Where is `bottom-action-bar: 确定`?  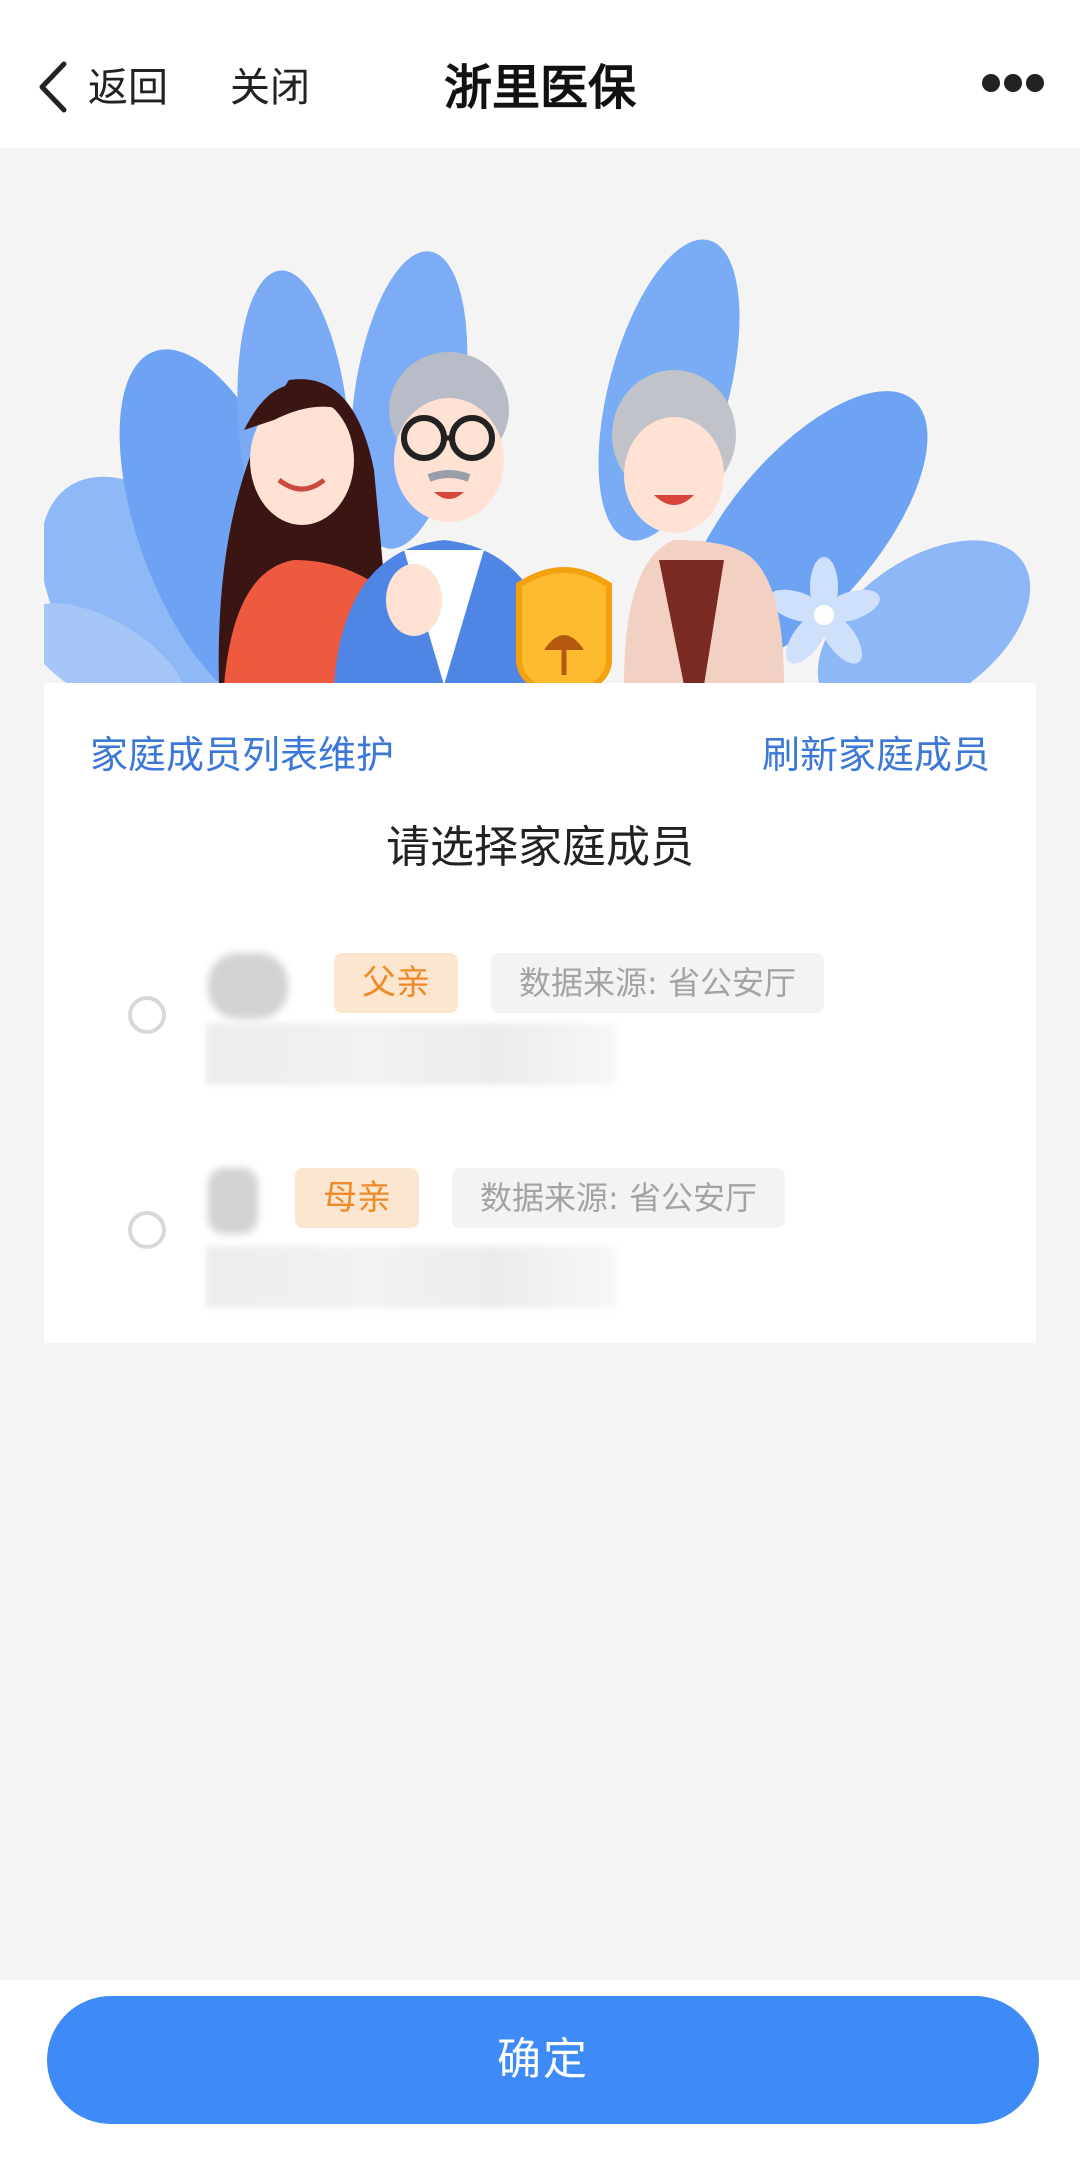 bottom-action-bar: 确定 is located at coordinates (540, 2079).